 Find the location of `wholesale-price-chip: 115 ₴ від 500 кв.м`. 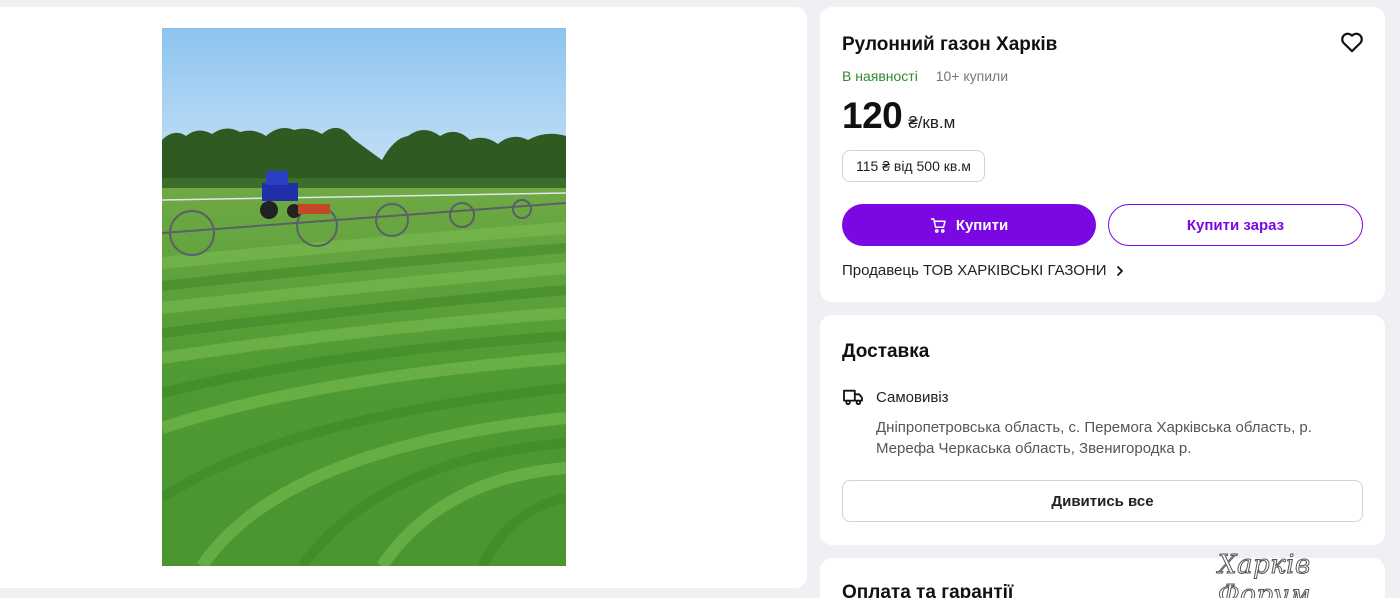

wholesale-price-chip: 115 ₴ від 500 кв.м is located at coordinates (913, 166).